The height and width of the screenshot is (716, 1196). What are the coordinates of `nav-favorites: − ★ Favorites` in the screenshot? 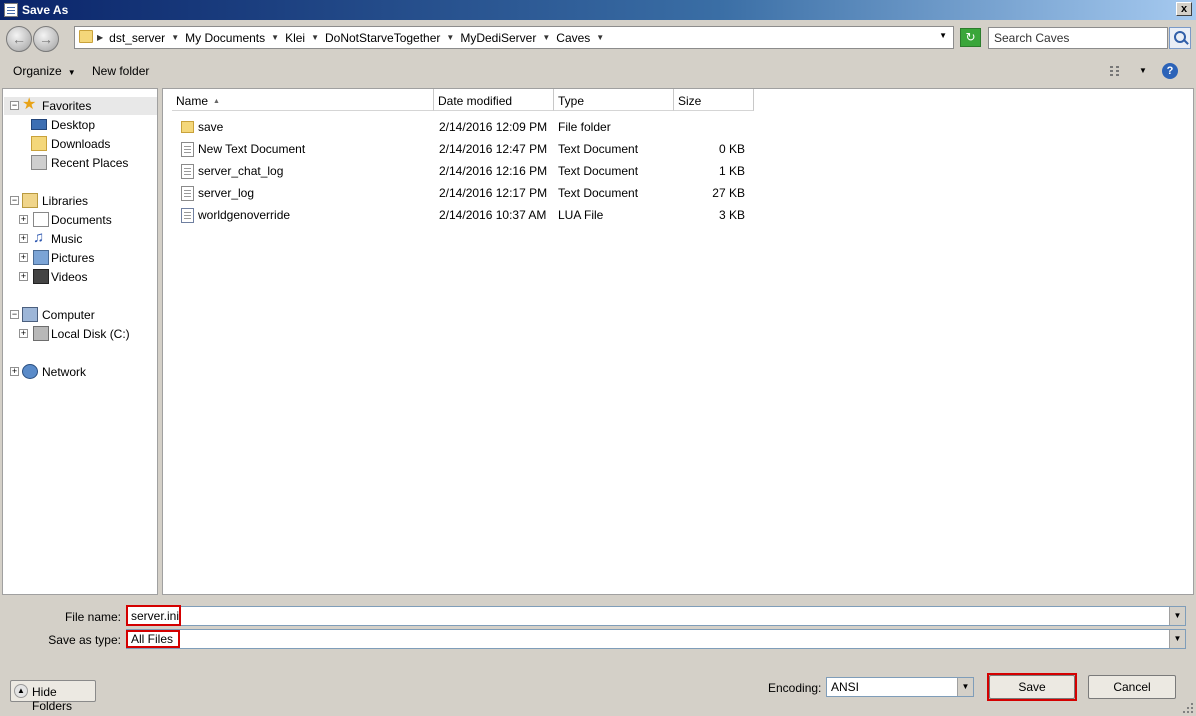 It's located at (80, 106).